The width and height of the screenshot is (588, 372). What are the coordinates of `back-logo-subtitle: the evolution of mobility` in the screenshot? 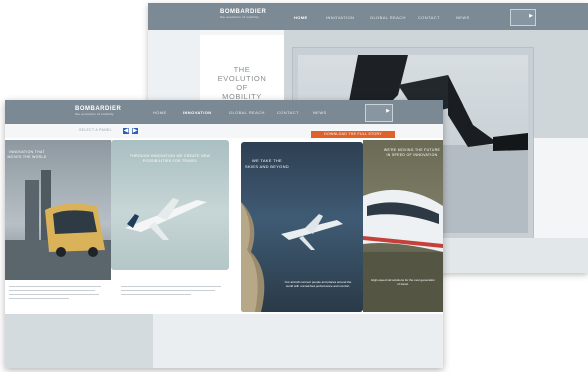 It's located at (239, 17).